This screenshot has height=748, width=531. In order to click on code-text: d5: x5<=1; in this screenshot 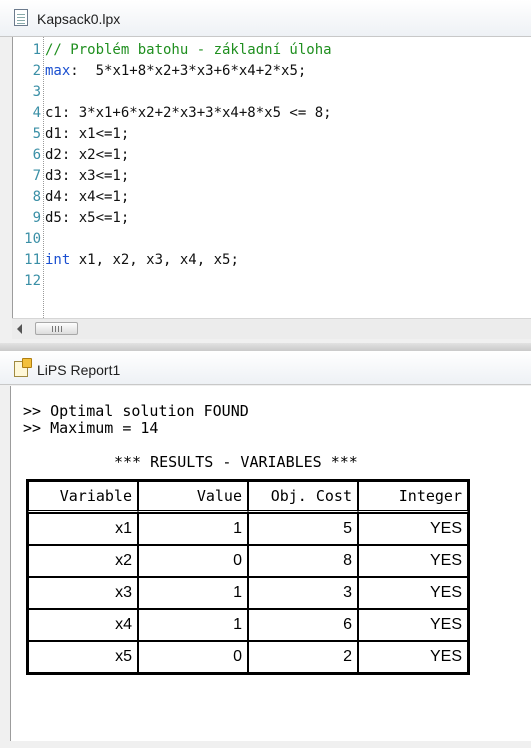, I will do `click(87, 218)`.